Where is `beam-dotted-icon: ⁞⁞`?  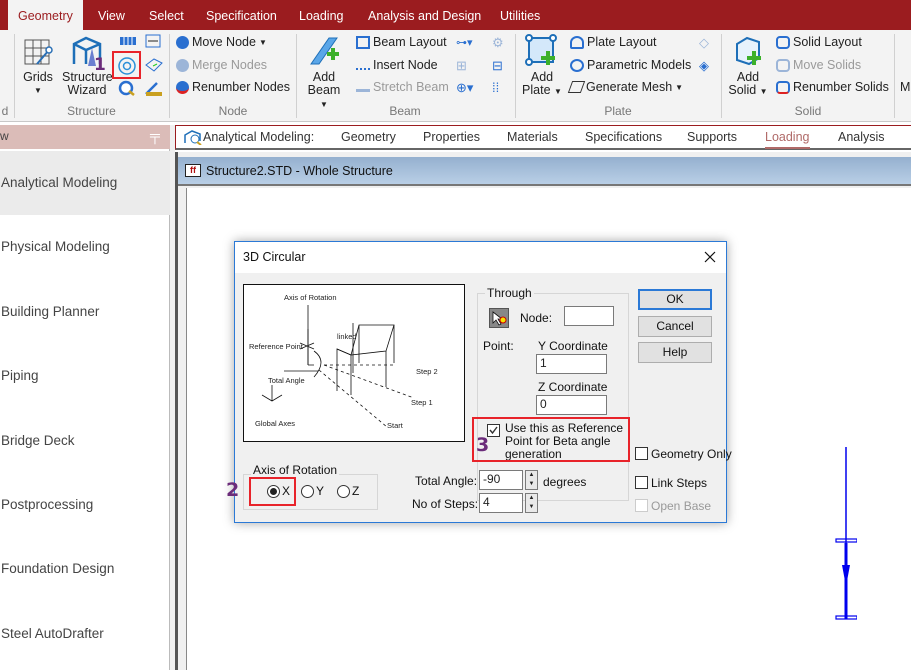 beam-dotted-icon: ⁞⁞ is located at coordinates (495, 87).